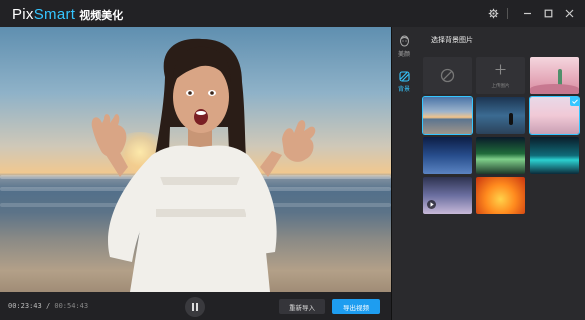 The width and height of the screenshot is (585, 320). What do you see at coordinates (356, 306) in the screenshot?
I see `export-video-button: 导出视频` at bounding box center [356, 306].